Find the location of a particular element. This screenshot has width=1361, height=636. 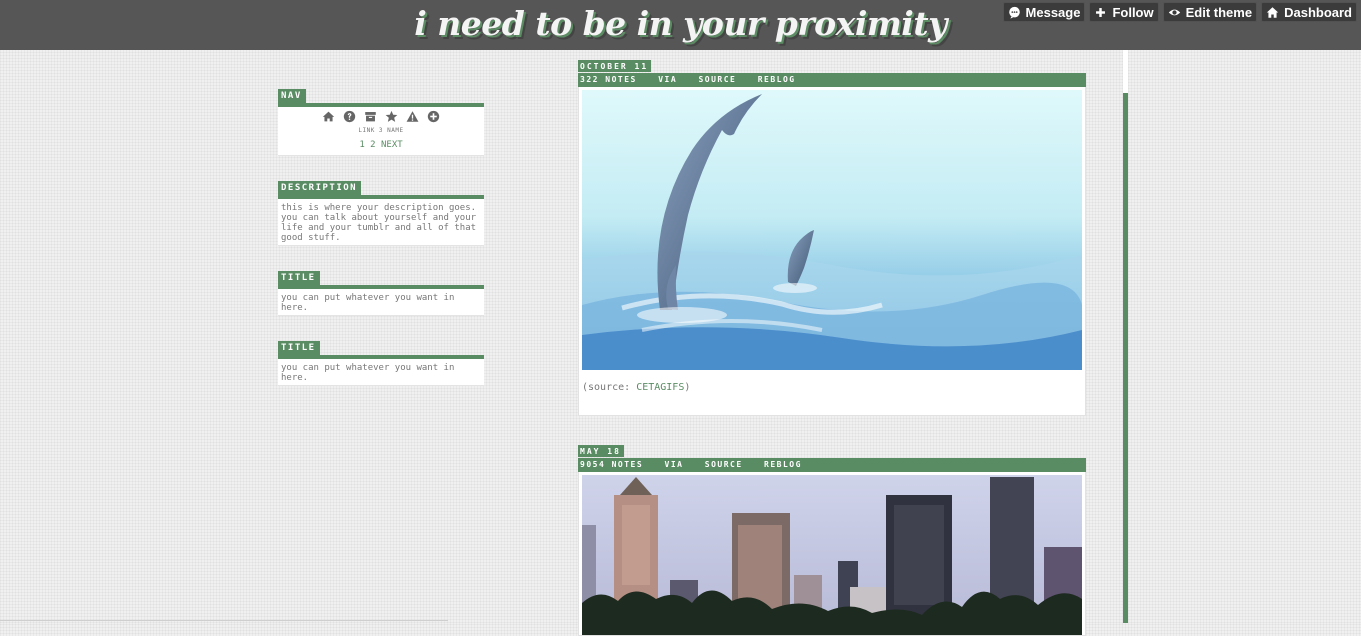

dashboard-button-label: Dashboard is located at coordinates (1318, 12).